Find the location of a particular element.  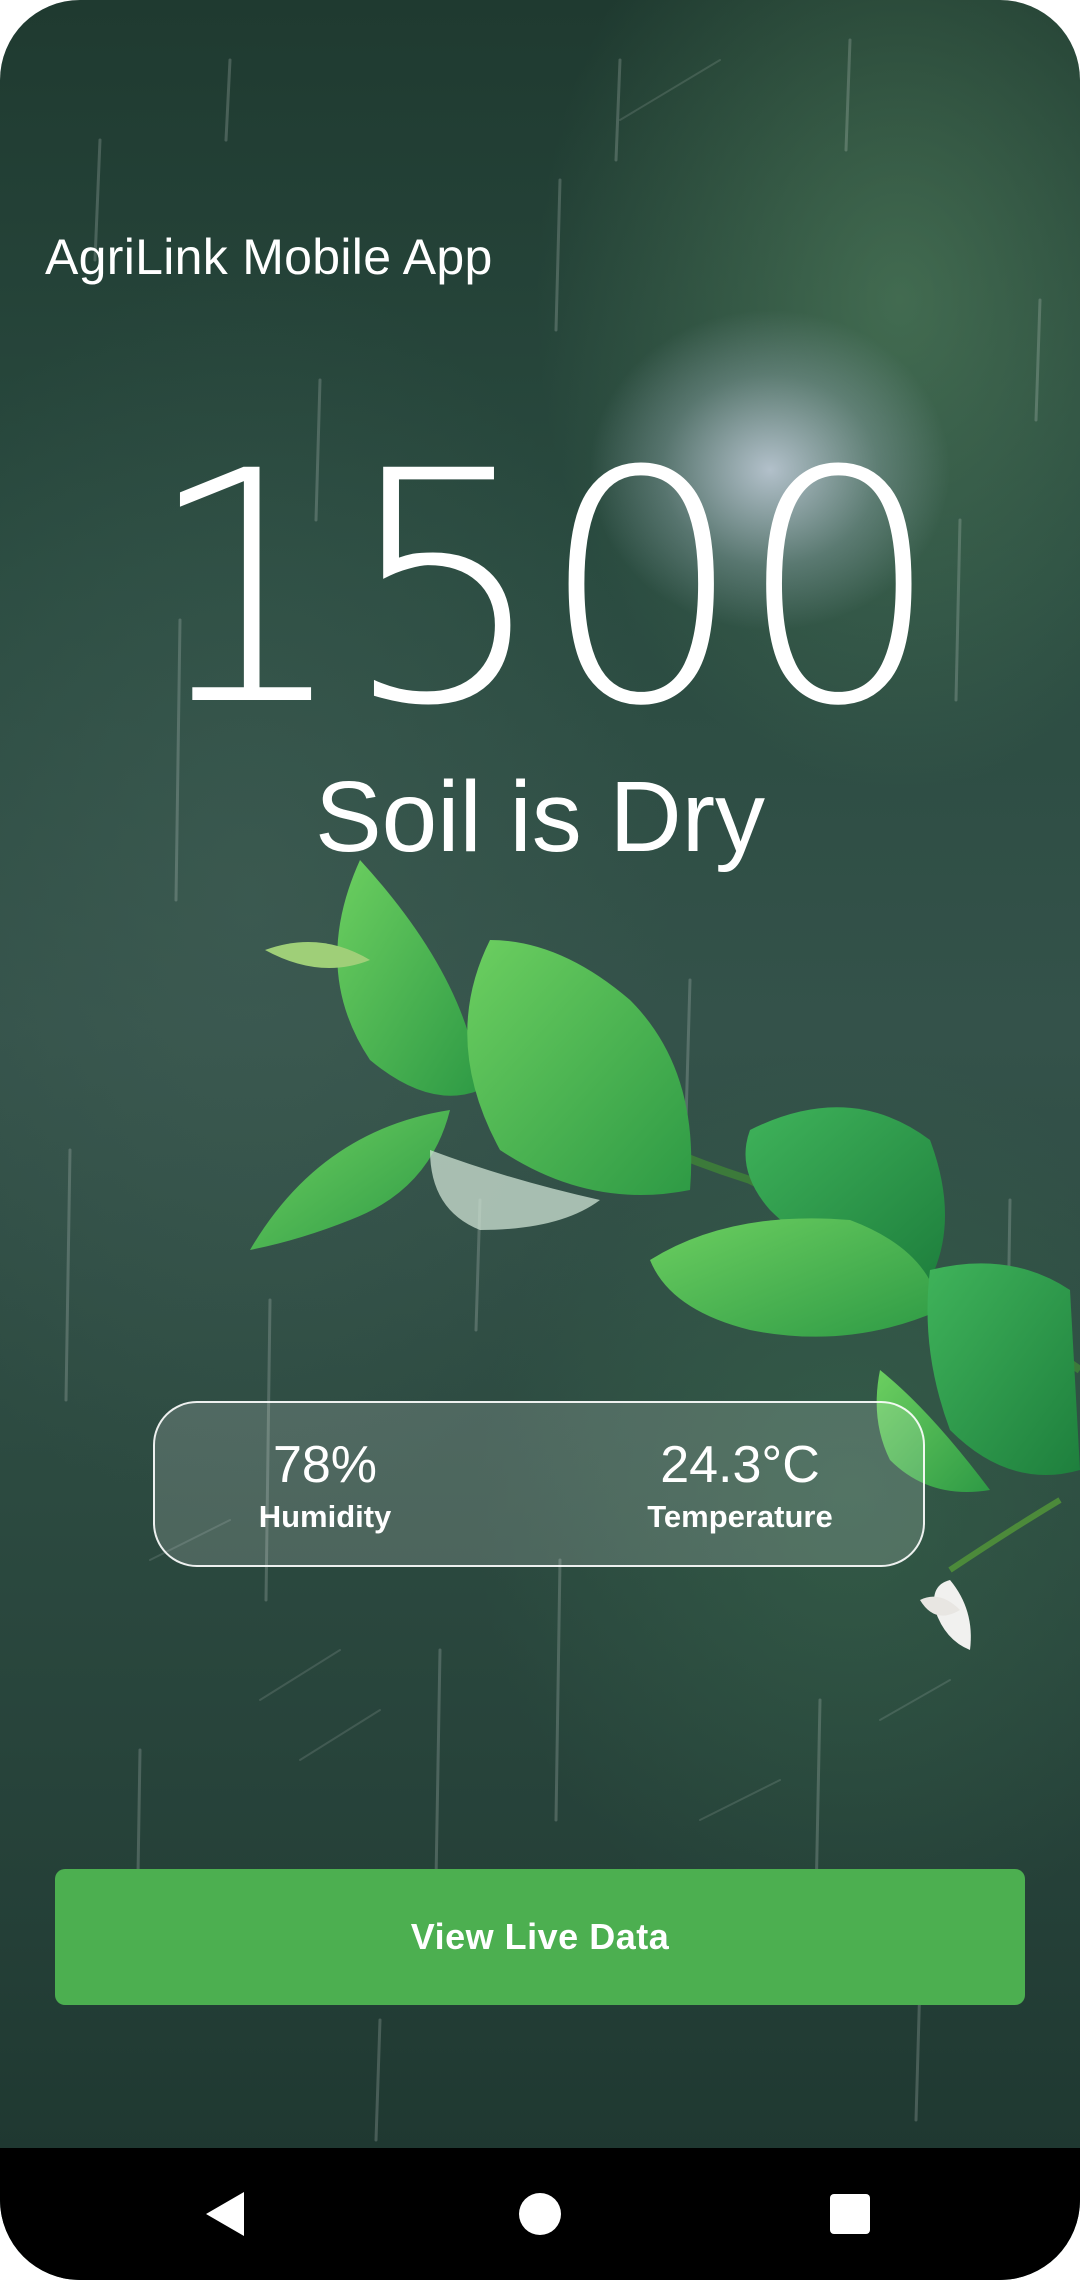

temperature-value: 24.3°C is located at coordinates (740, 1465).